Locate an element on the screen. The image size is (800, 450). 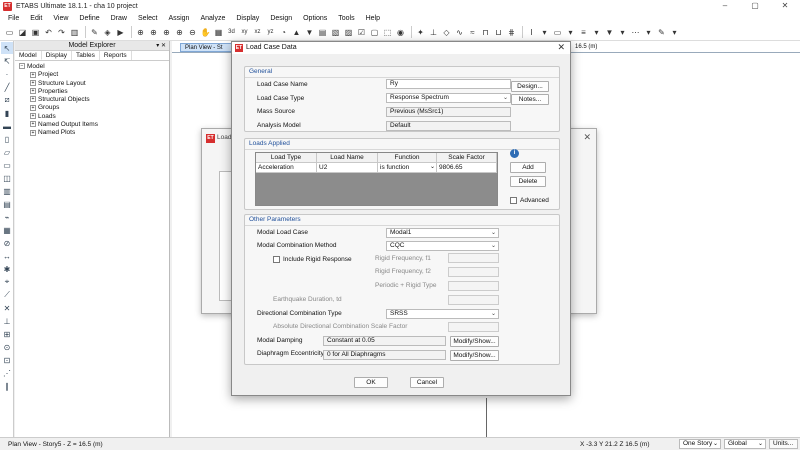
snap-parallel-icon: ∥ is located at coordinates (7, 386).